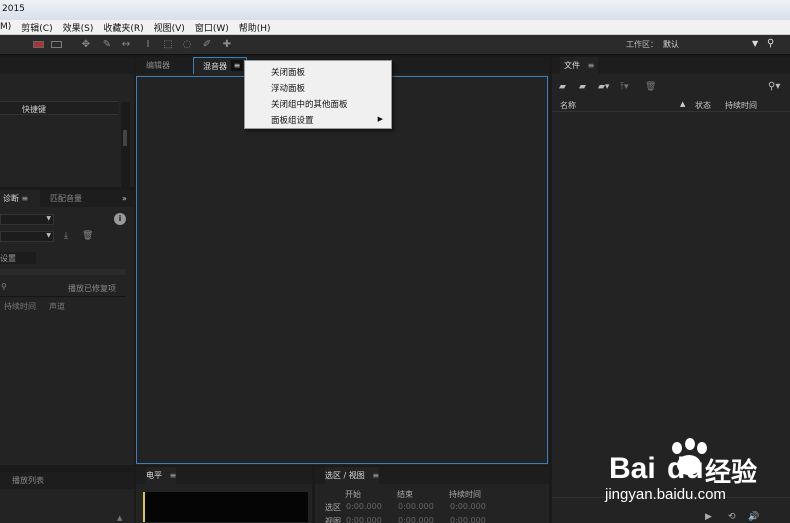 This screenshot has width=790, height=523. Describe the element at coordinates (168, 44) in the screenshot. I see `marquee-tool-icon: ⬚` at that location.